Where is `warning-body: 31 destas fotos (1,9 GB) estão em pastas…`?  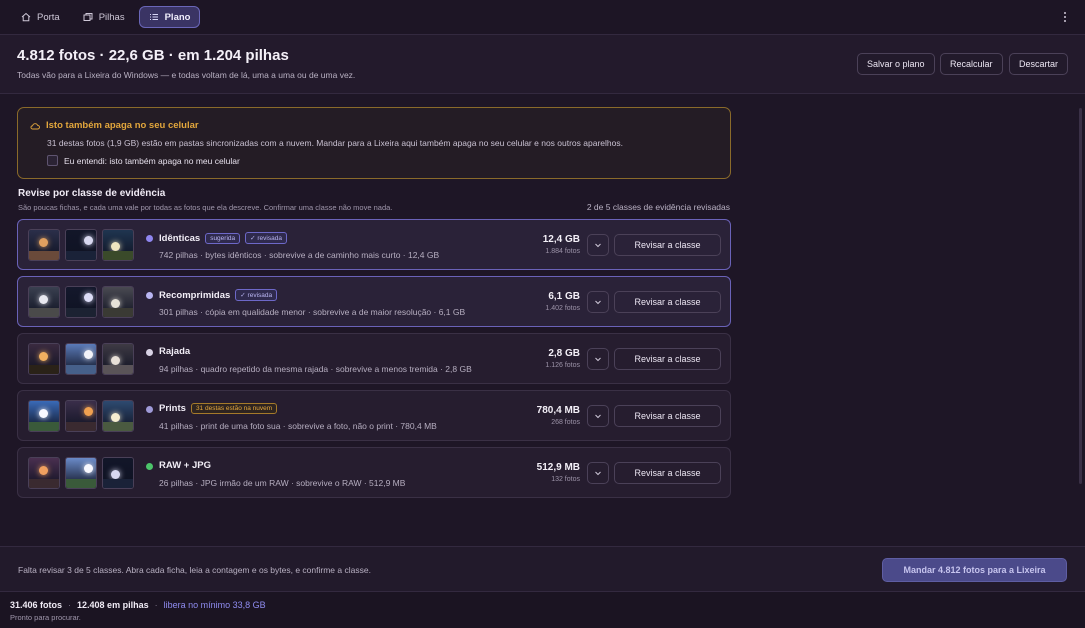
warning-body: 31 destas fotos (1,9 GB) estão em pastas… is located at coordinates (335, 143).